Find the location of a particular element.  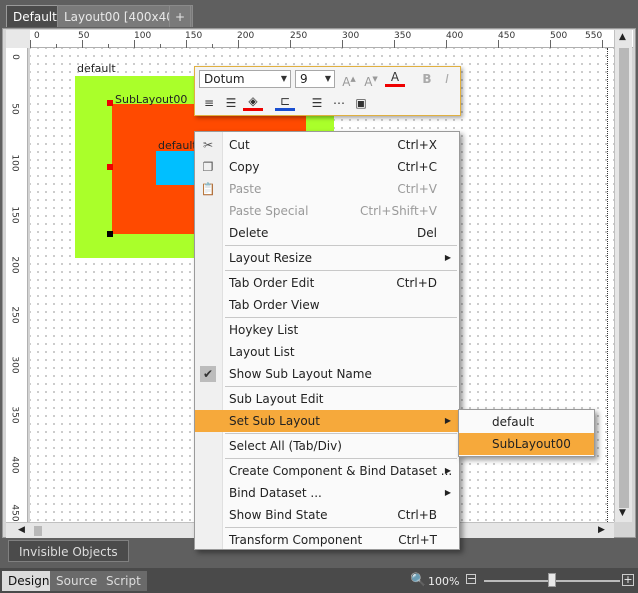

menu-item-paste: 📋 Paste Ctrl+V is located at coordinates (327, 189).